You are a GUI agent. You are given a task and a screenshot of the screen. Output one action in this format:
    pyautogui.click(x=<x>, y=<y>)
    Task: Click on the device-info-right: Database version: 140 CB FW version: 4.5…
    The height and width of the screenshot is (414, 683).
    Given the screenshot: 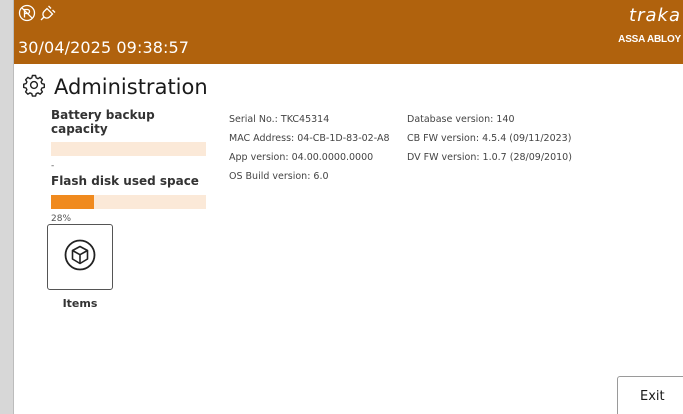 What is the action you would take?
    pyautogui.click(x=489, y=138)
    